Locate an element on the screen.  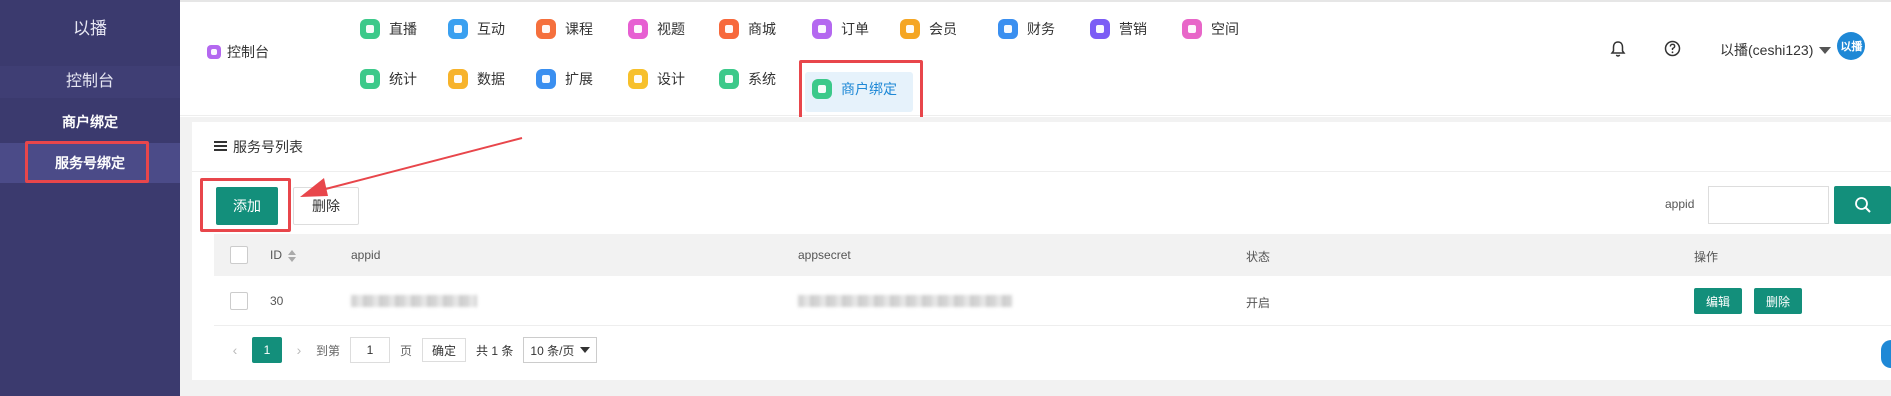
goto-confirm-button: 确定 is located at coordinates (444, 350).